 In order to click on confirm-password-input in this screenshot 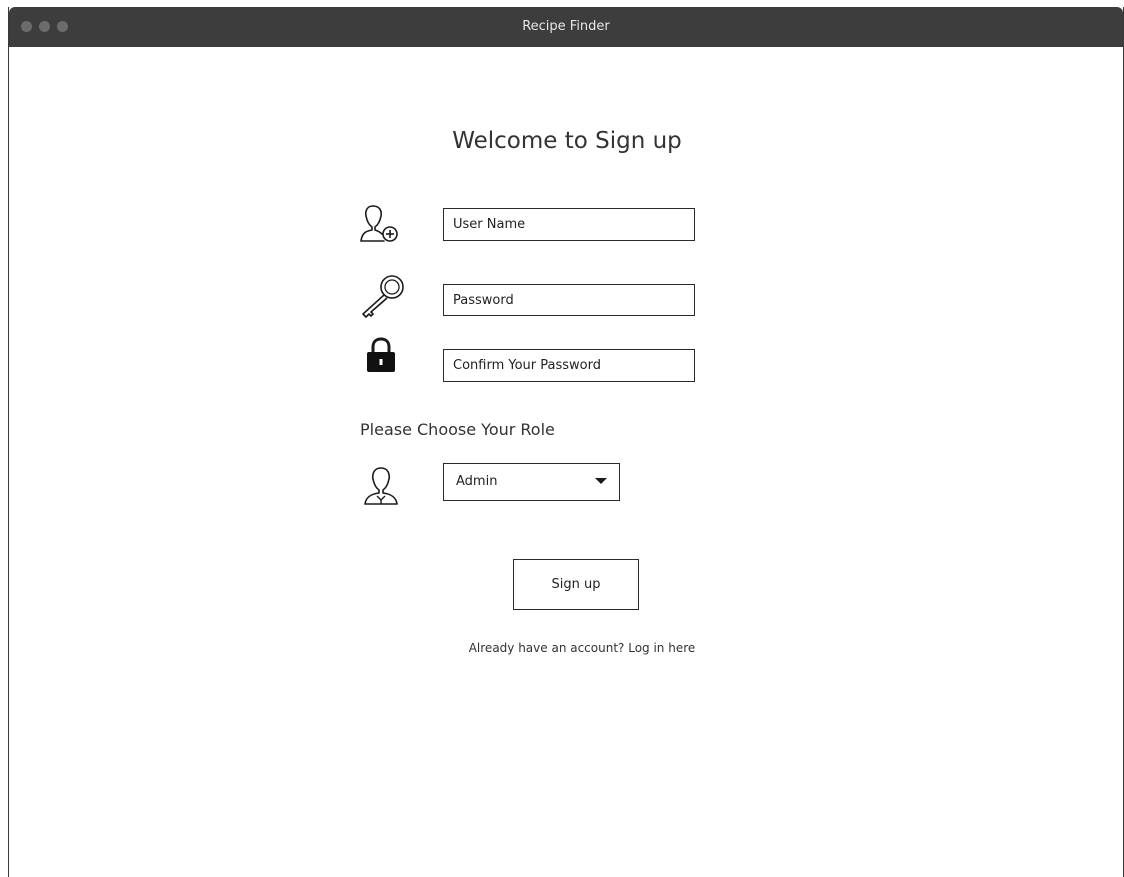, I will do `click(569, 365)`.